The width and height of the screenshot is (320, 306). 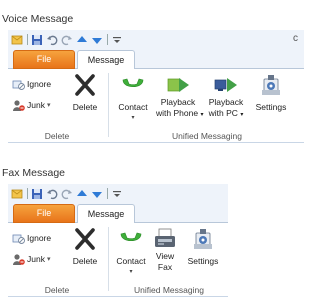 I want to click on qat-overflow-text: c, so click(x=295, y=38).